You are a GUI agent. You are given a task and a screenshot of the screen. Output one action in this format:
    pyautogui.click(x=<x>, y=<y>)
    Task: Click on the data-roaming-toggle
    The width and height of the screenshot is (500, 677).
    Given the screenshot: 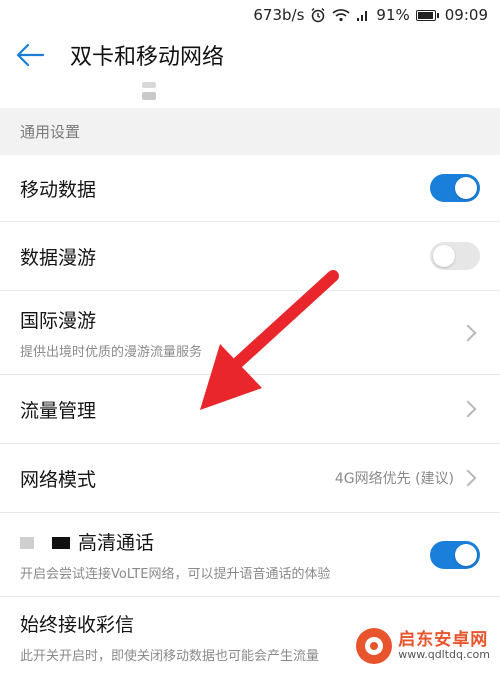 What is the action you would take?
    pyautogui.click(x=455, y=256)
    